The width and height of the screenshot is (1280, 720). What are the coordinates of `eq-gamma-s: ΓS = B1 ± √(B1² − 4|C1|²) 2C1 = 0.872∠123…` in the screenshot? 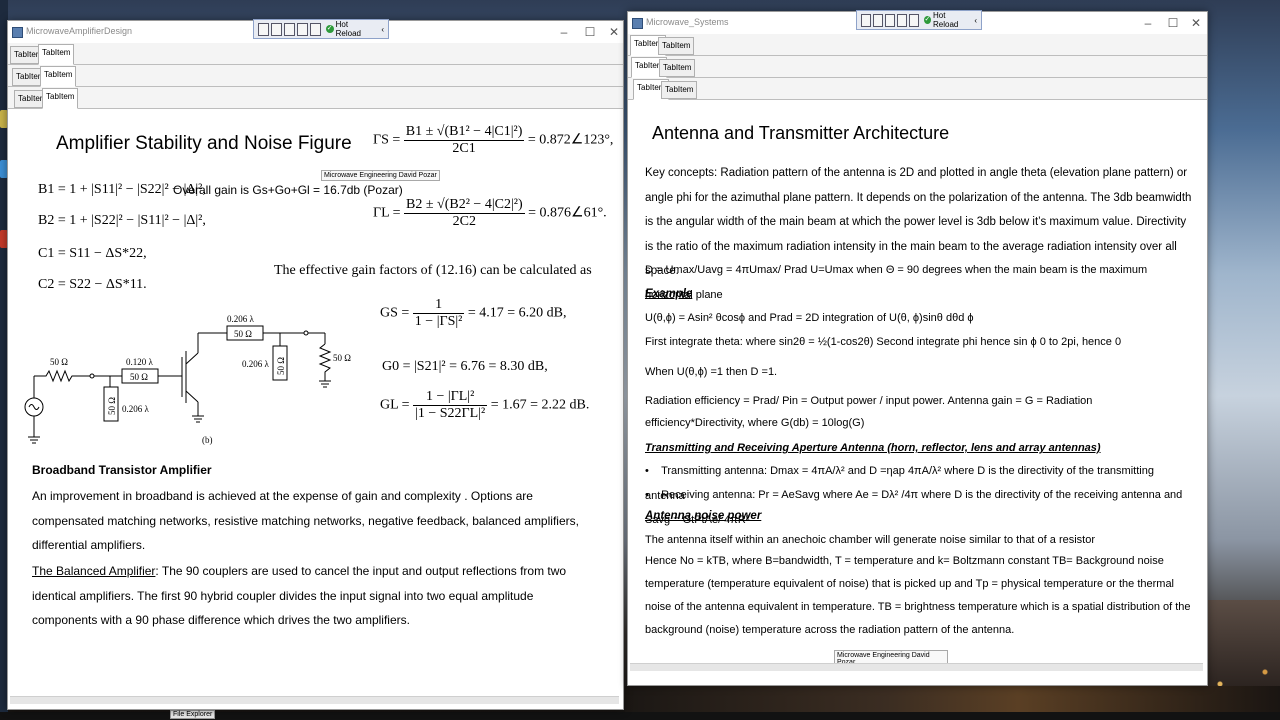 It's located at (493, 140).